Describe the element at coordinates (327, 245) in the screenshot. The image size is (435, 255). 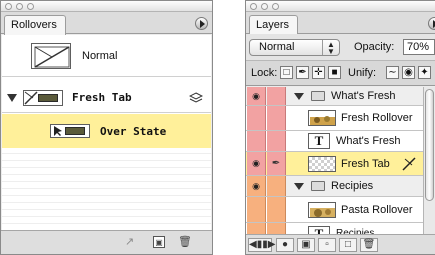
I see `new-group-icon: ▫` at that location.